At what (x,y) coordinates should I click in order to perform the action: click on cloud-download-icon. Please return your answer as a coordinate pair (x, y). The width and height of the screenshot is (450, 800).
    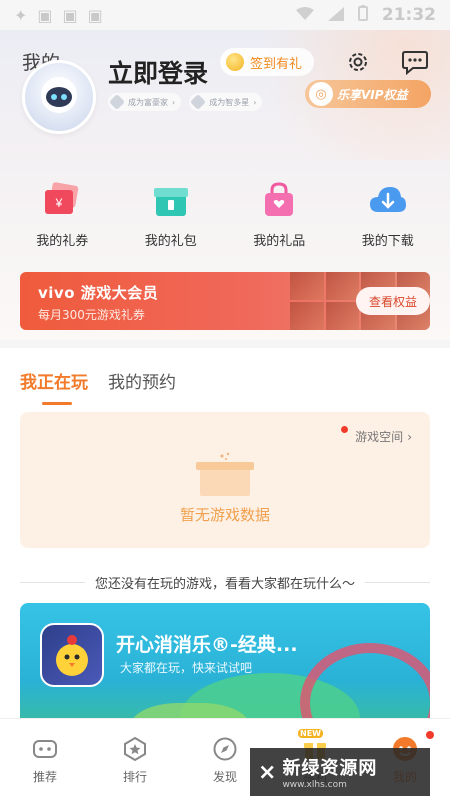
    Looking at the image, I should click on (388, 200).